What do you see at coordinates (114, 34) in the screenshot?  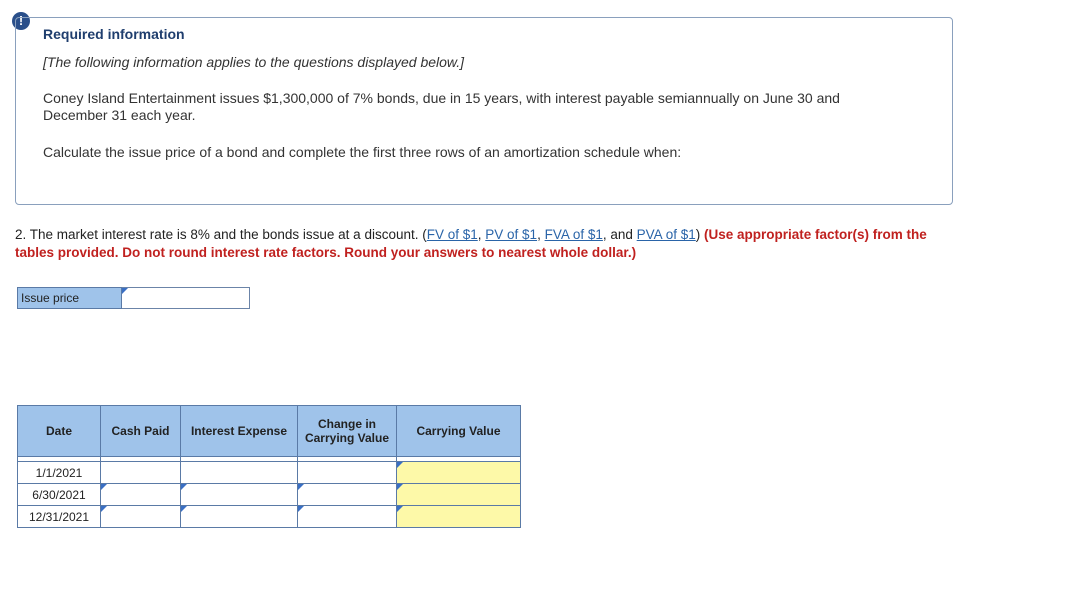 I see `info-title: Required information` at bounding box center [114, 34].